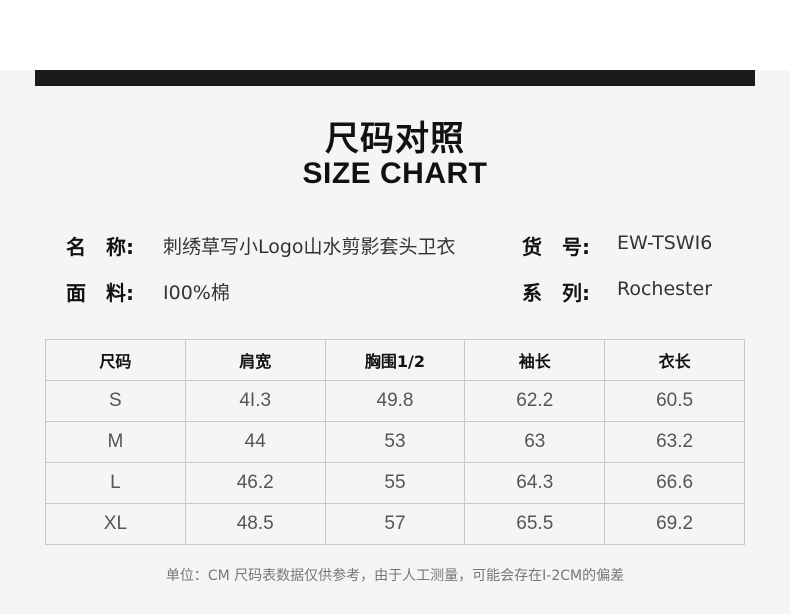  What do you see at coordinates (665, 243) in the screenshot?
I see `sku-value: EW-TSWI6` at bounding box center [665, 243].